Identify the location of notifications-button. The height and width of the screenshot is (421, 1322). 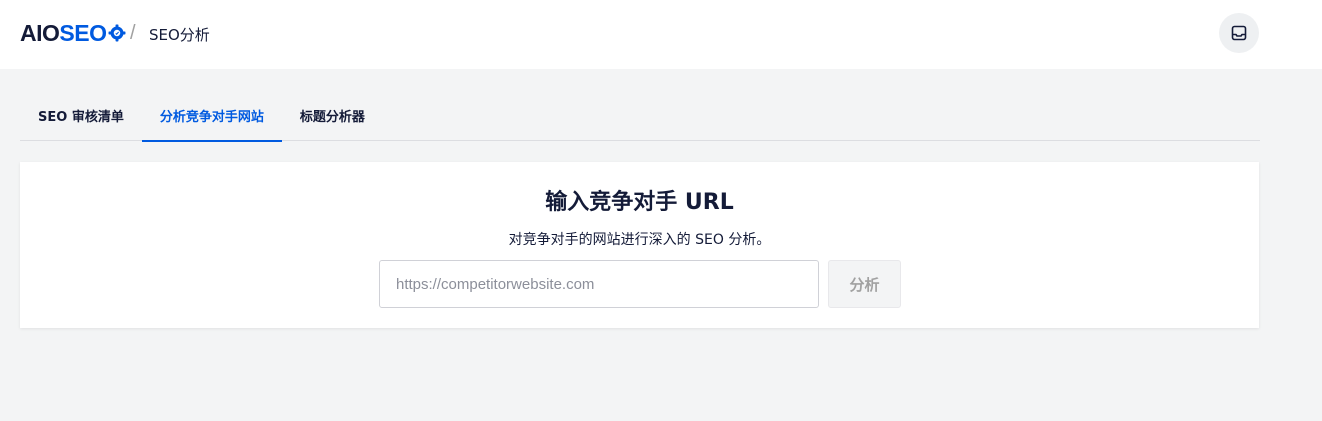
(1239, 33).